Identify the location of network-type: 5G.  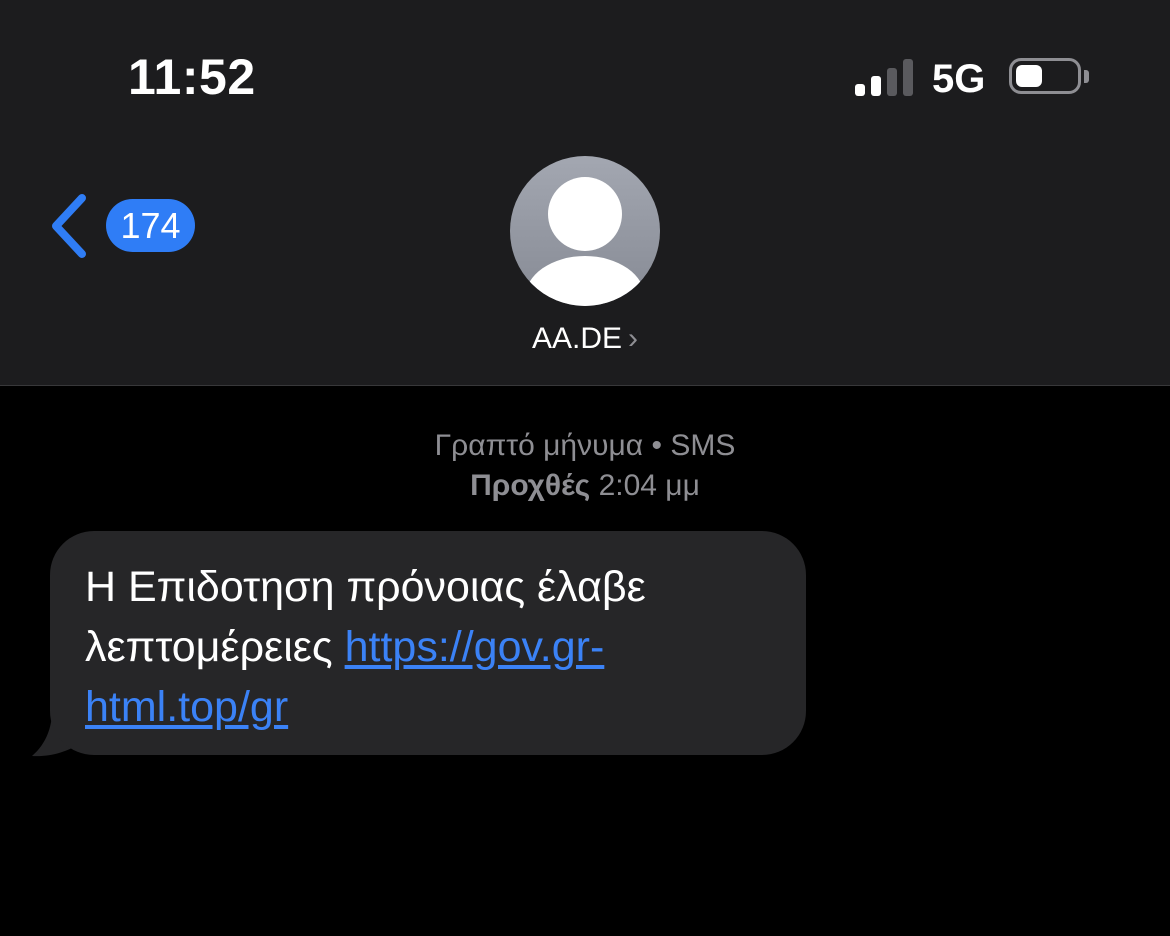
(959, 79).